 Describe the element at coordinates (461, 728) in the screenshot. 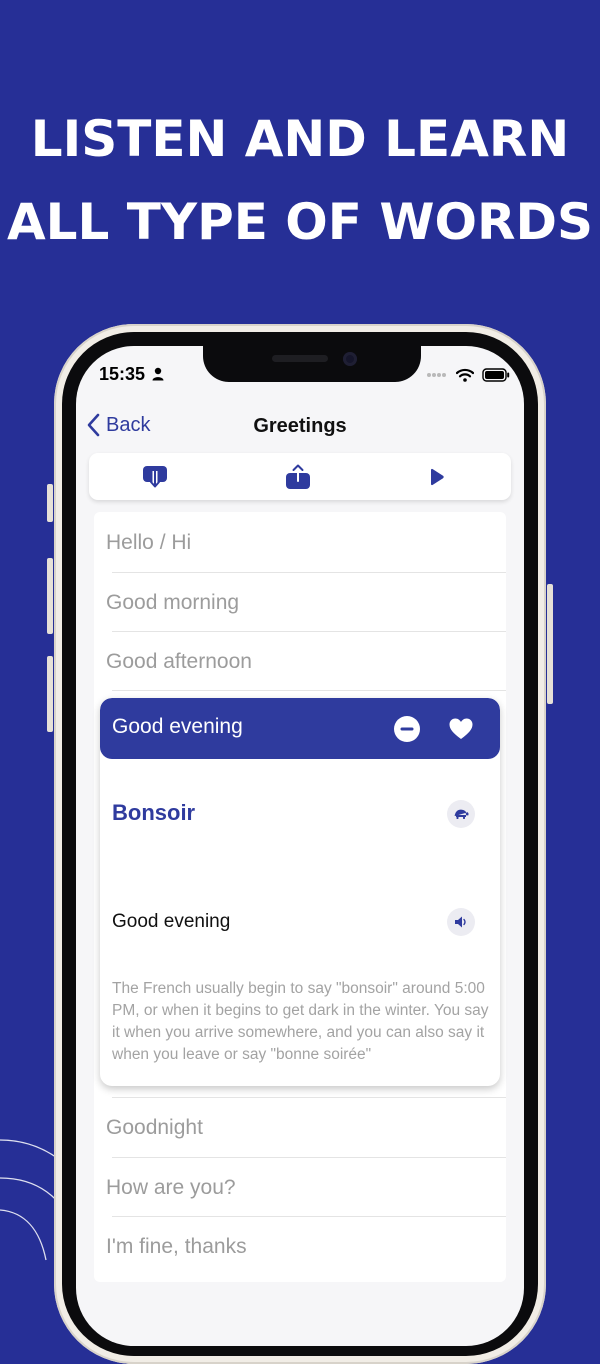

I see `heart-icon` at that location.